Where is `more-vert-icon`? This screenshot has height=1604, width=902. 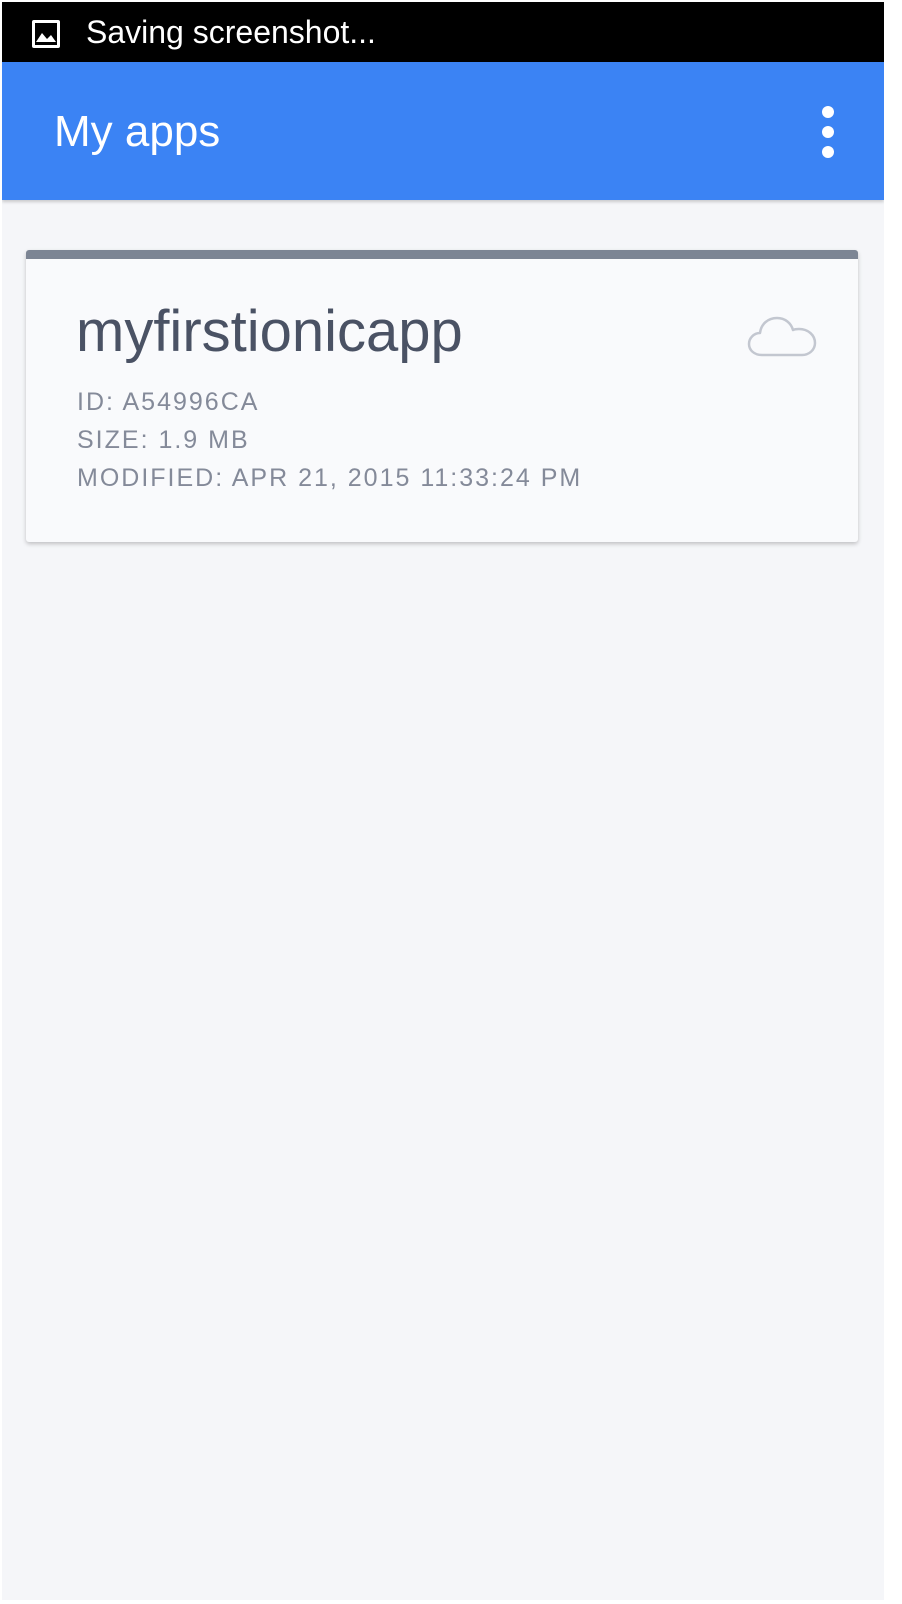
more-vert-icon is located at coordinates (828, 112).